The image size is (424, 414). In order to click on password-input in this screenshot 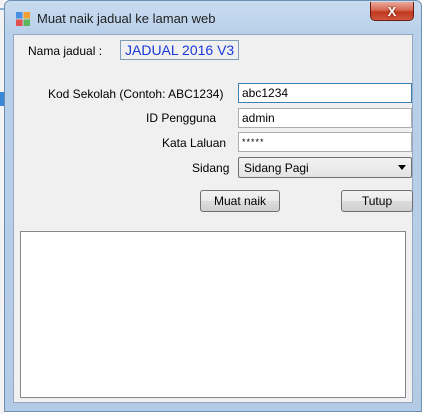, I will do `click(325, 142)`.